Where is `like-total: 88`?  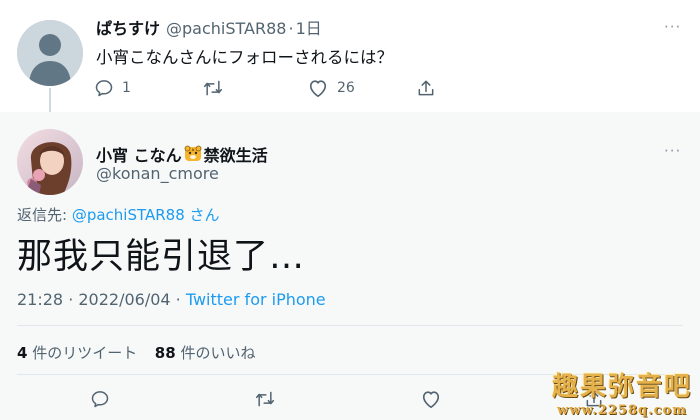
like-total: 88 is located at coordinates (165, 353).